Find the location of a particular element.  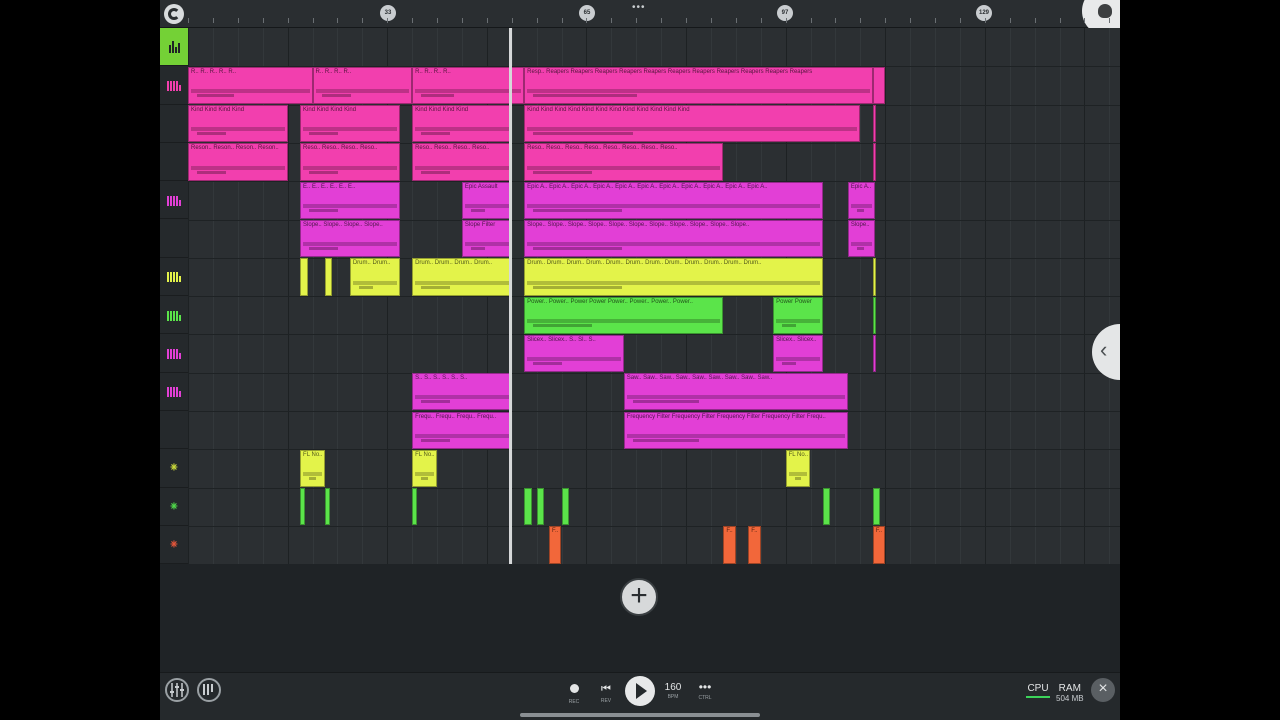

piano-roll-button is located at coordinates (209, 690).